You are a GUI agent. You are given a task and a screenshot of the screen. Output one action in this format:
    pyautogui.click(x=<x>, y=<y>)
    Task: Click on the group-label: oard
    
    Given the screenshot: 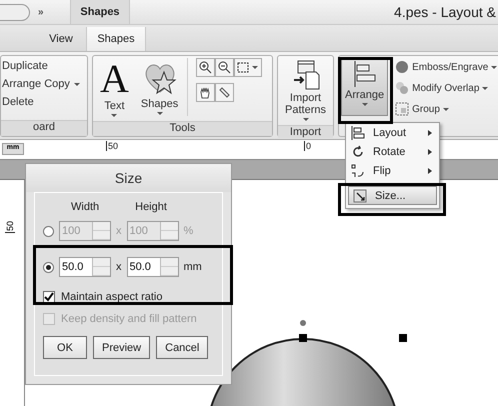 What is the action you would take?
    pyautogui.click(x=44, y=128)
    